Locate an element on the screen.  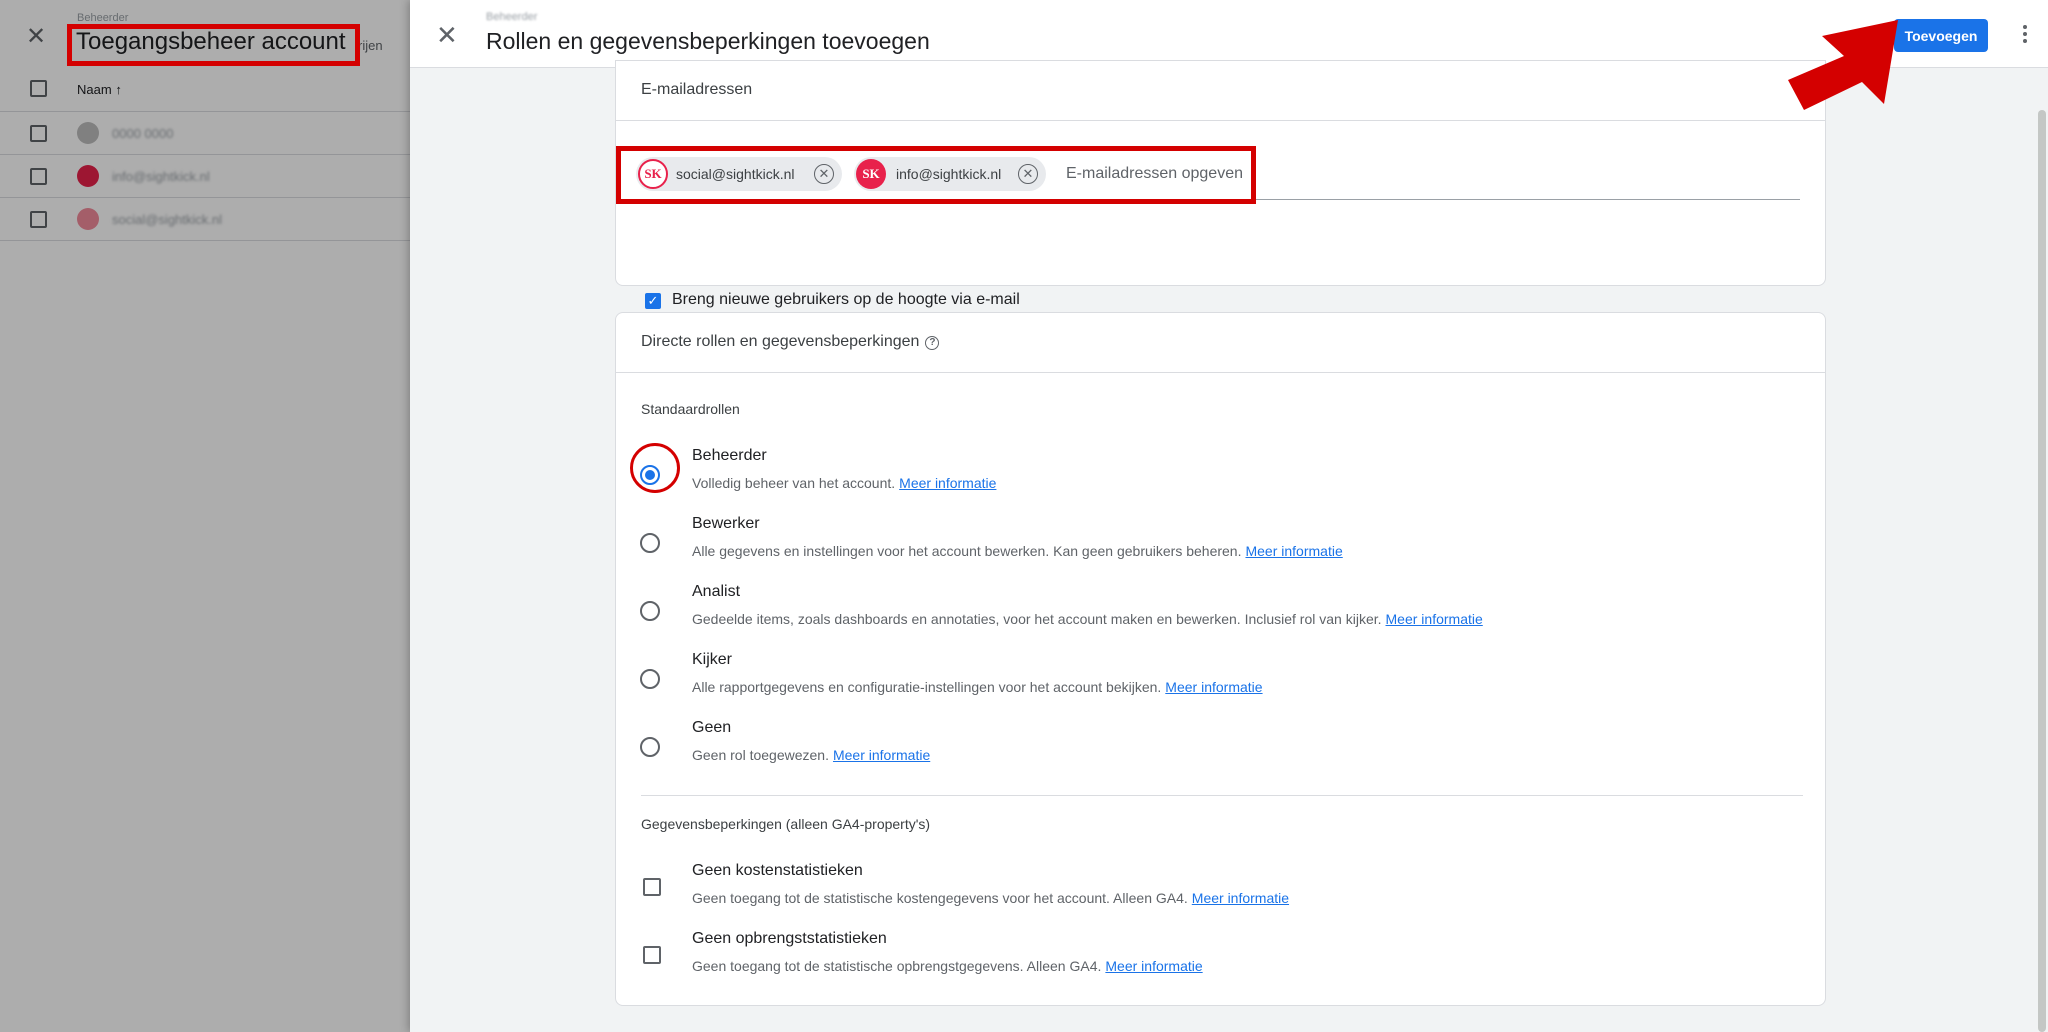
breadcrumb: Beheerder is located at coordinates (512, 17).